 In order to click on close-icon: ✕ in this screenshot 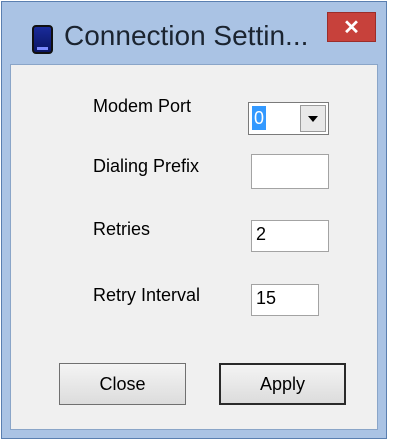, I will do `click(351, 27)`.